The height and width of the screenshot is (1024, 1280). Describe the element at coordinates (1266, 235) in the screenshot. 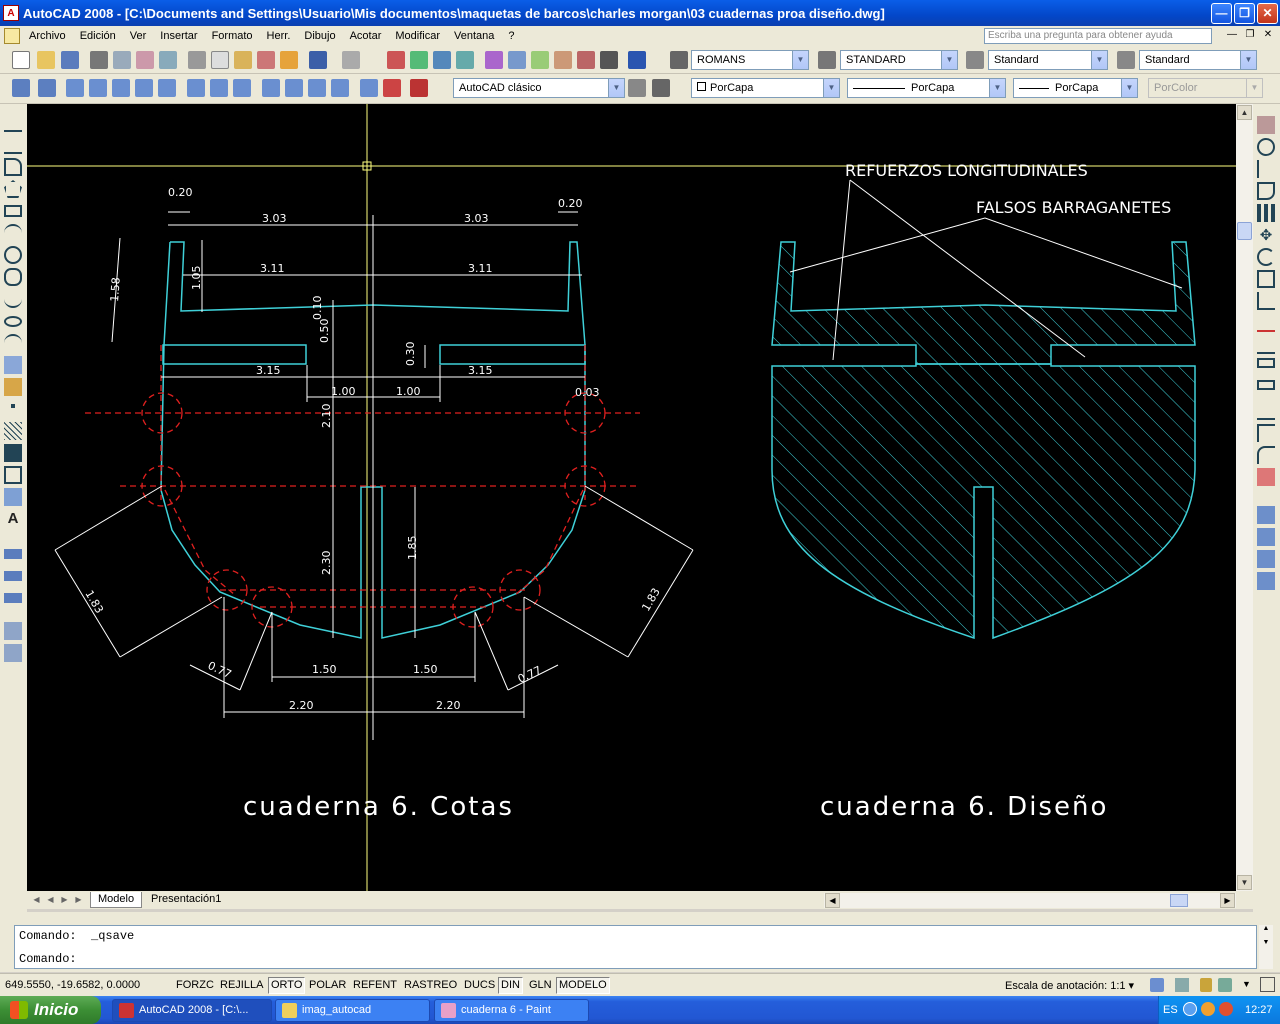

I see `move-icon: ✥` at that location.